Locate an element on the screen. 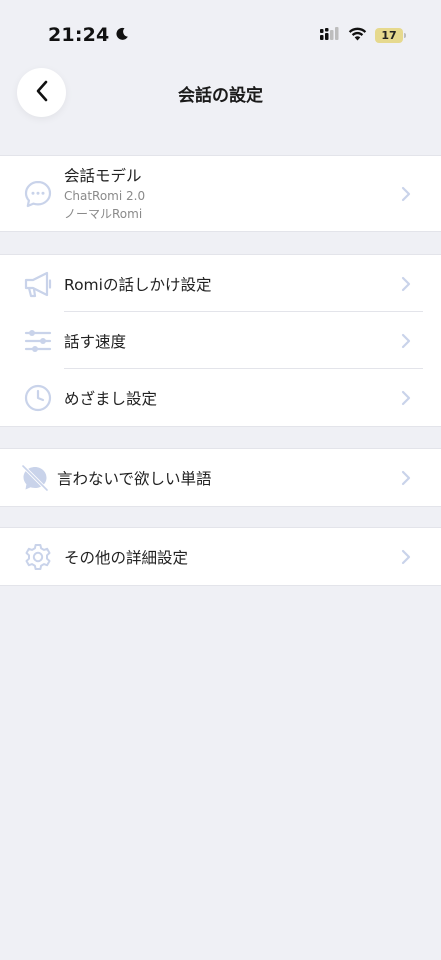 The height and width of the screenshot is (960, 441). model-row: 会話モデル ChatRomi 2.0 ノーマルRomi is located at coordinates (220, 193).